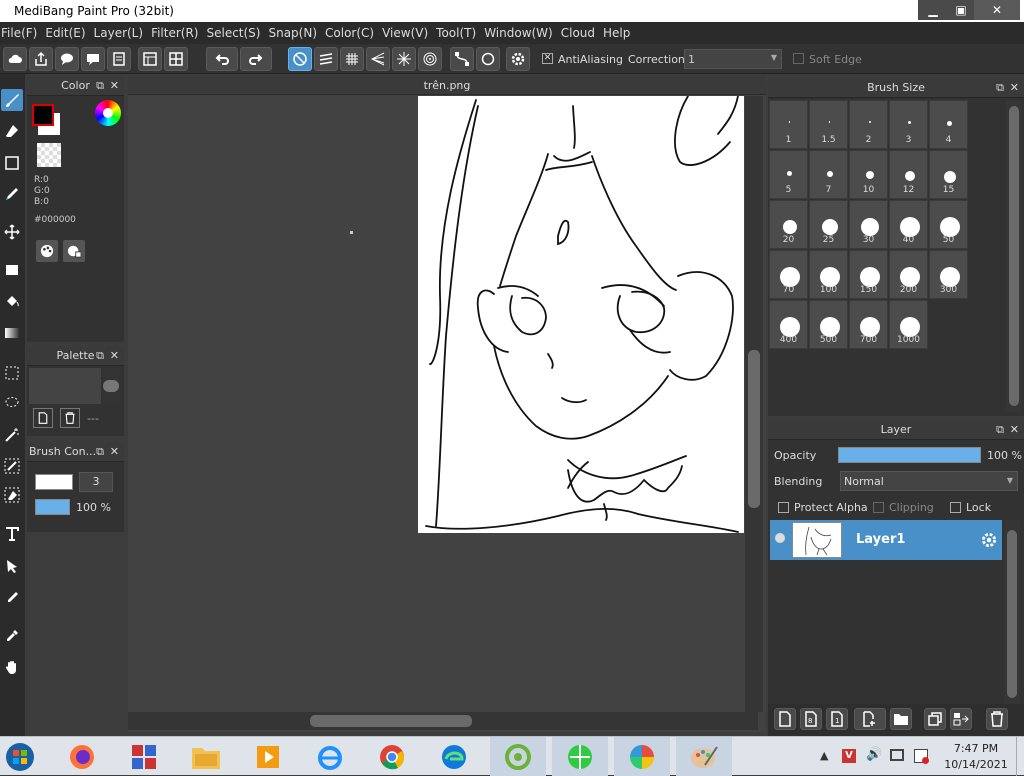  Describe the element at coordinates (96, 482) in the screenshot. I see `brush-size-input: 3` at that location.